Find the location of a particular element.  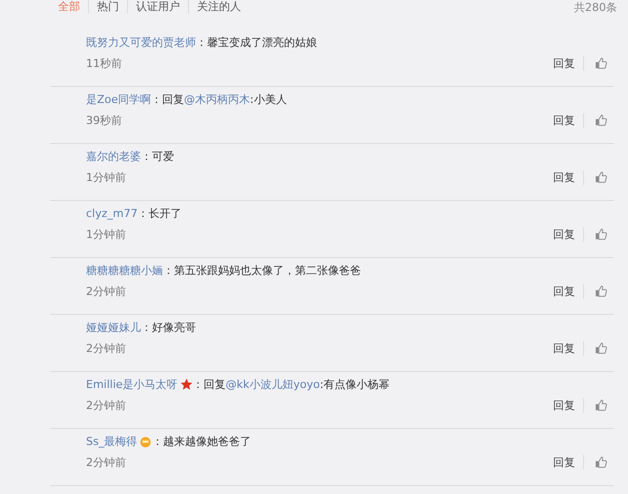

filter-tab: 热门 is located at coordinates (107, 7).